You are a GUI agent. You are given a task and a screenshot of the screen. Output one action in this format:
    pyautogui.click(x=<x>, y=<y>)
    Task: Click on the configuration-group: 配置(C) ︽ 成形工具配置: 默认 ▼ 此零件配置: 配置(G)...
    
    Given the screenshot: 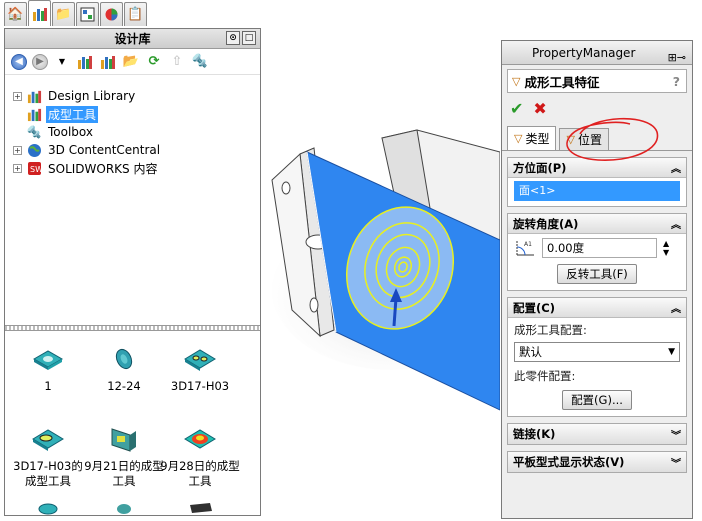 What is the action you would take?
    pyautogui.click(x=597, y=357)
    